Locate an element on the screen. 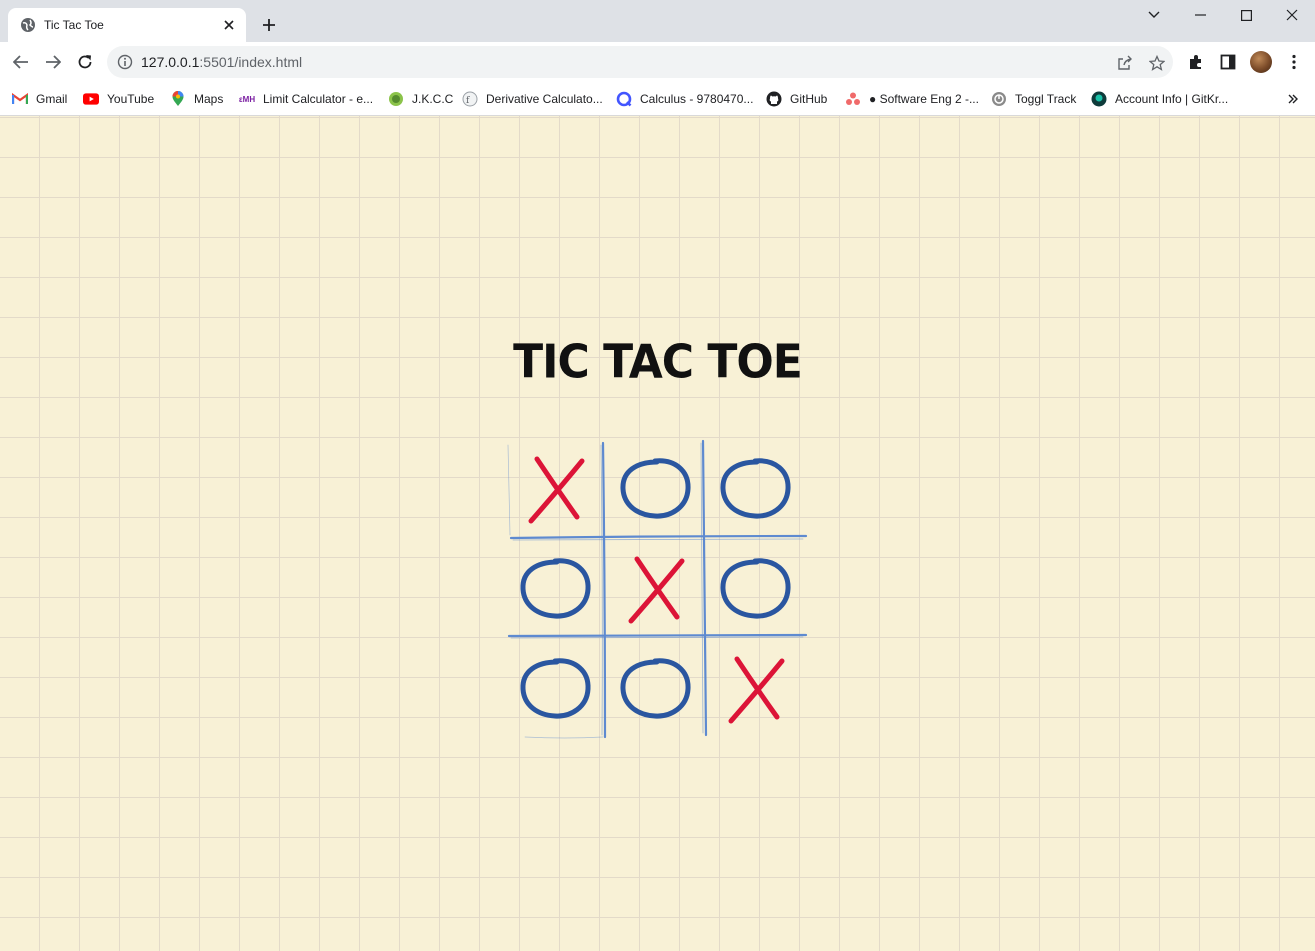 This screenshot has height=951, width=1315. minimize-icon is located at coordinates (1200, 15).